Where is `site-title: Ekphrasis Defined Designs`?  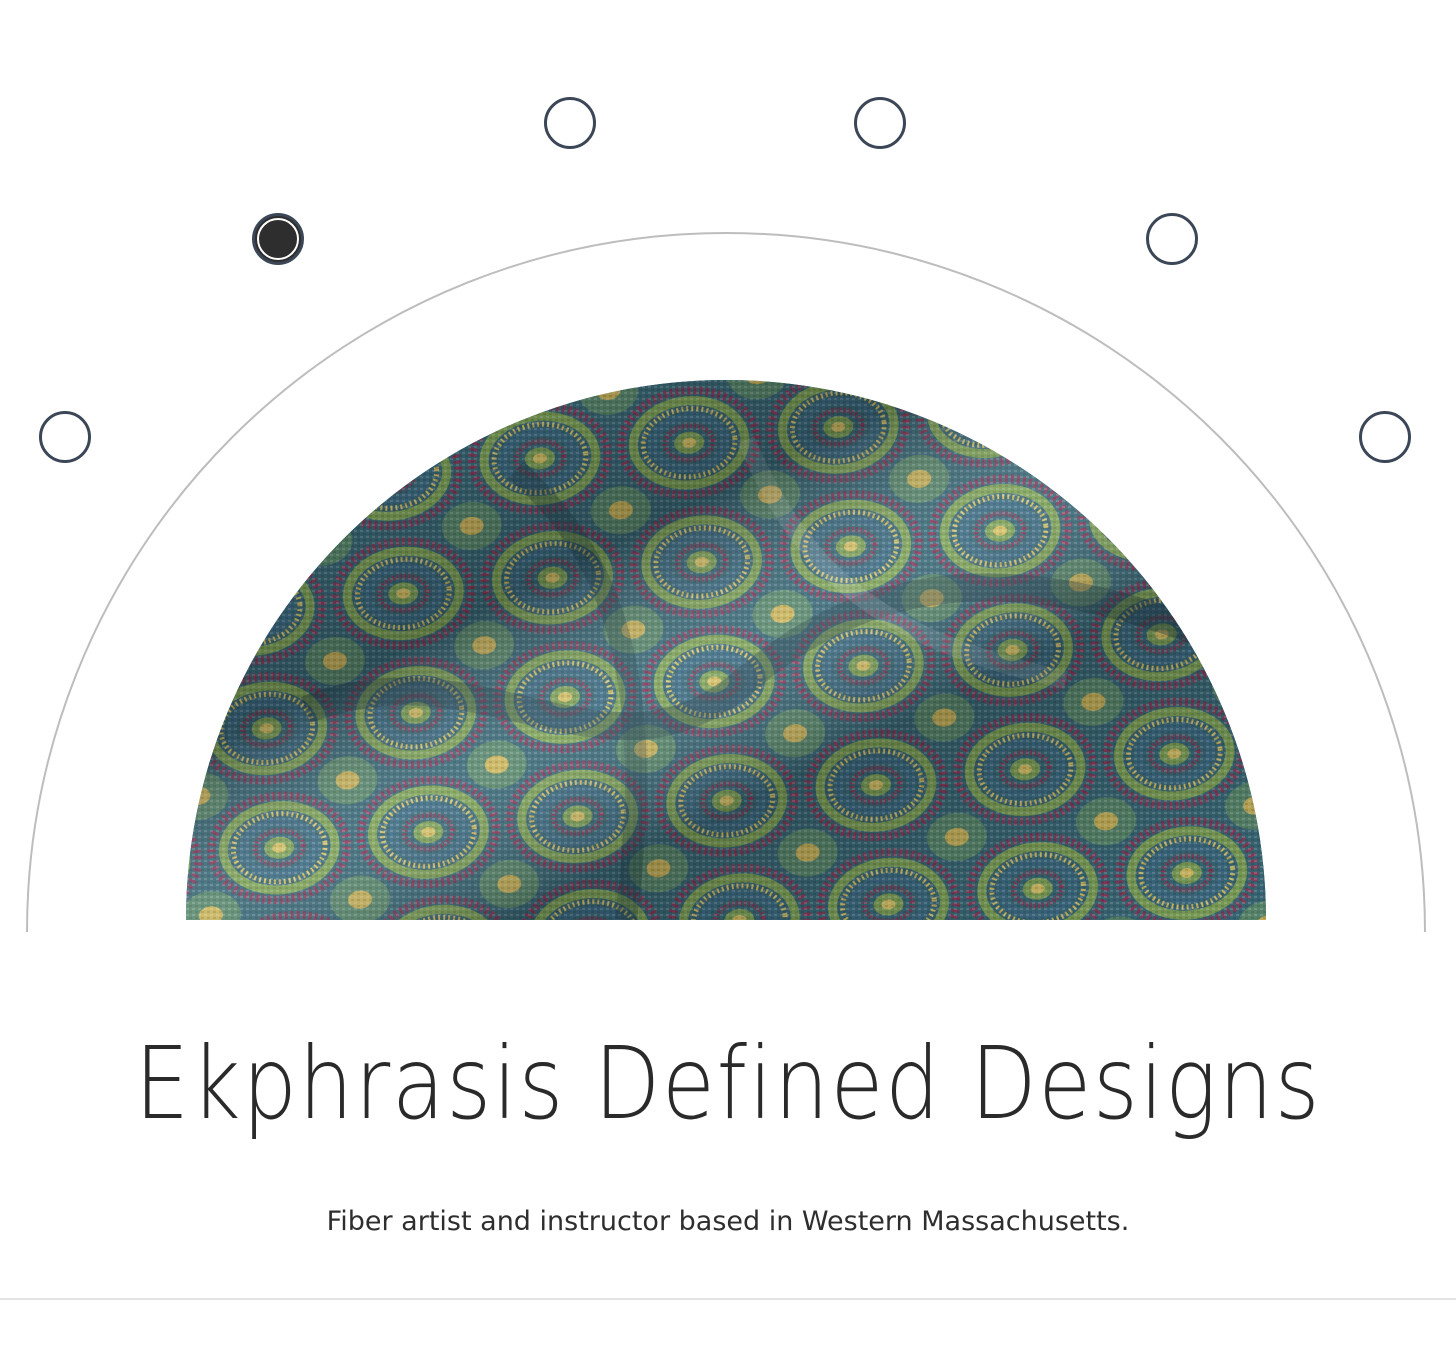 site-title: Ekphrasis Defined Designs is located at coordinates (728, 1083).